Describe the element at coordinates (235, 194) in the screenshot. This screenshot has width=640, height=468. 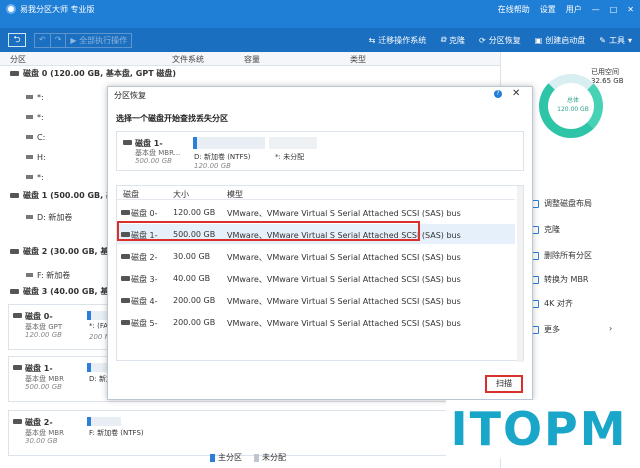
I see `col-model: 模型` at that location.